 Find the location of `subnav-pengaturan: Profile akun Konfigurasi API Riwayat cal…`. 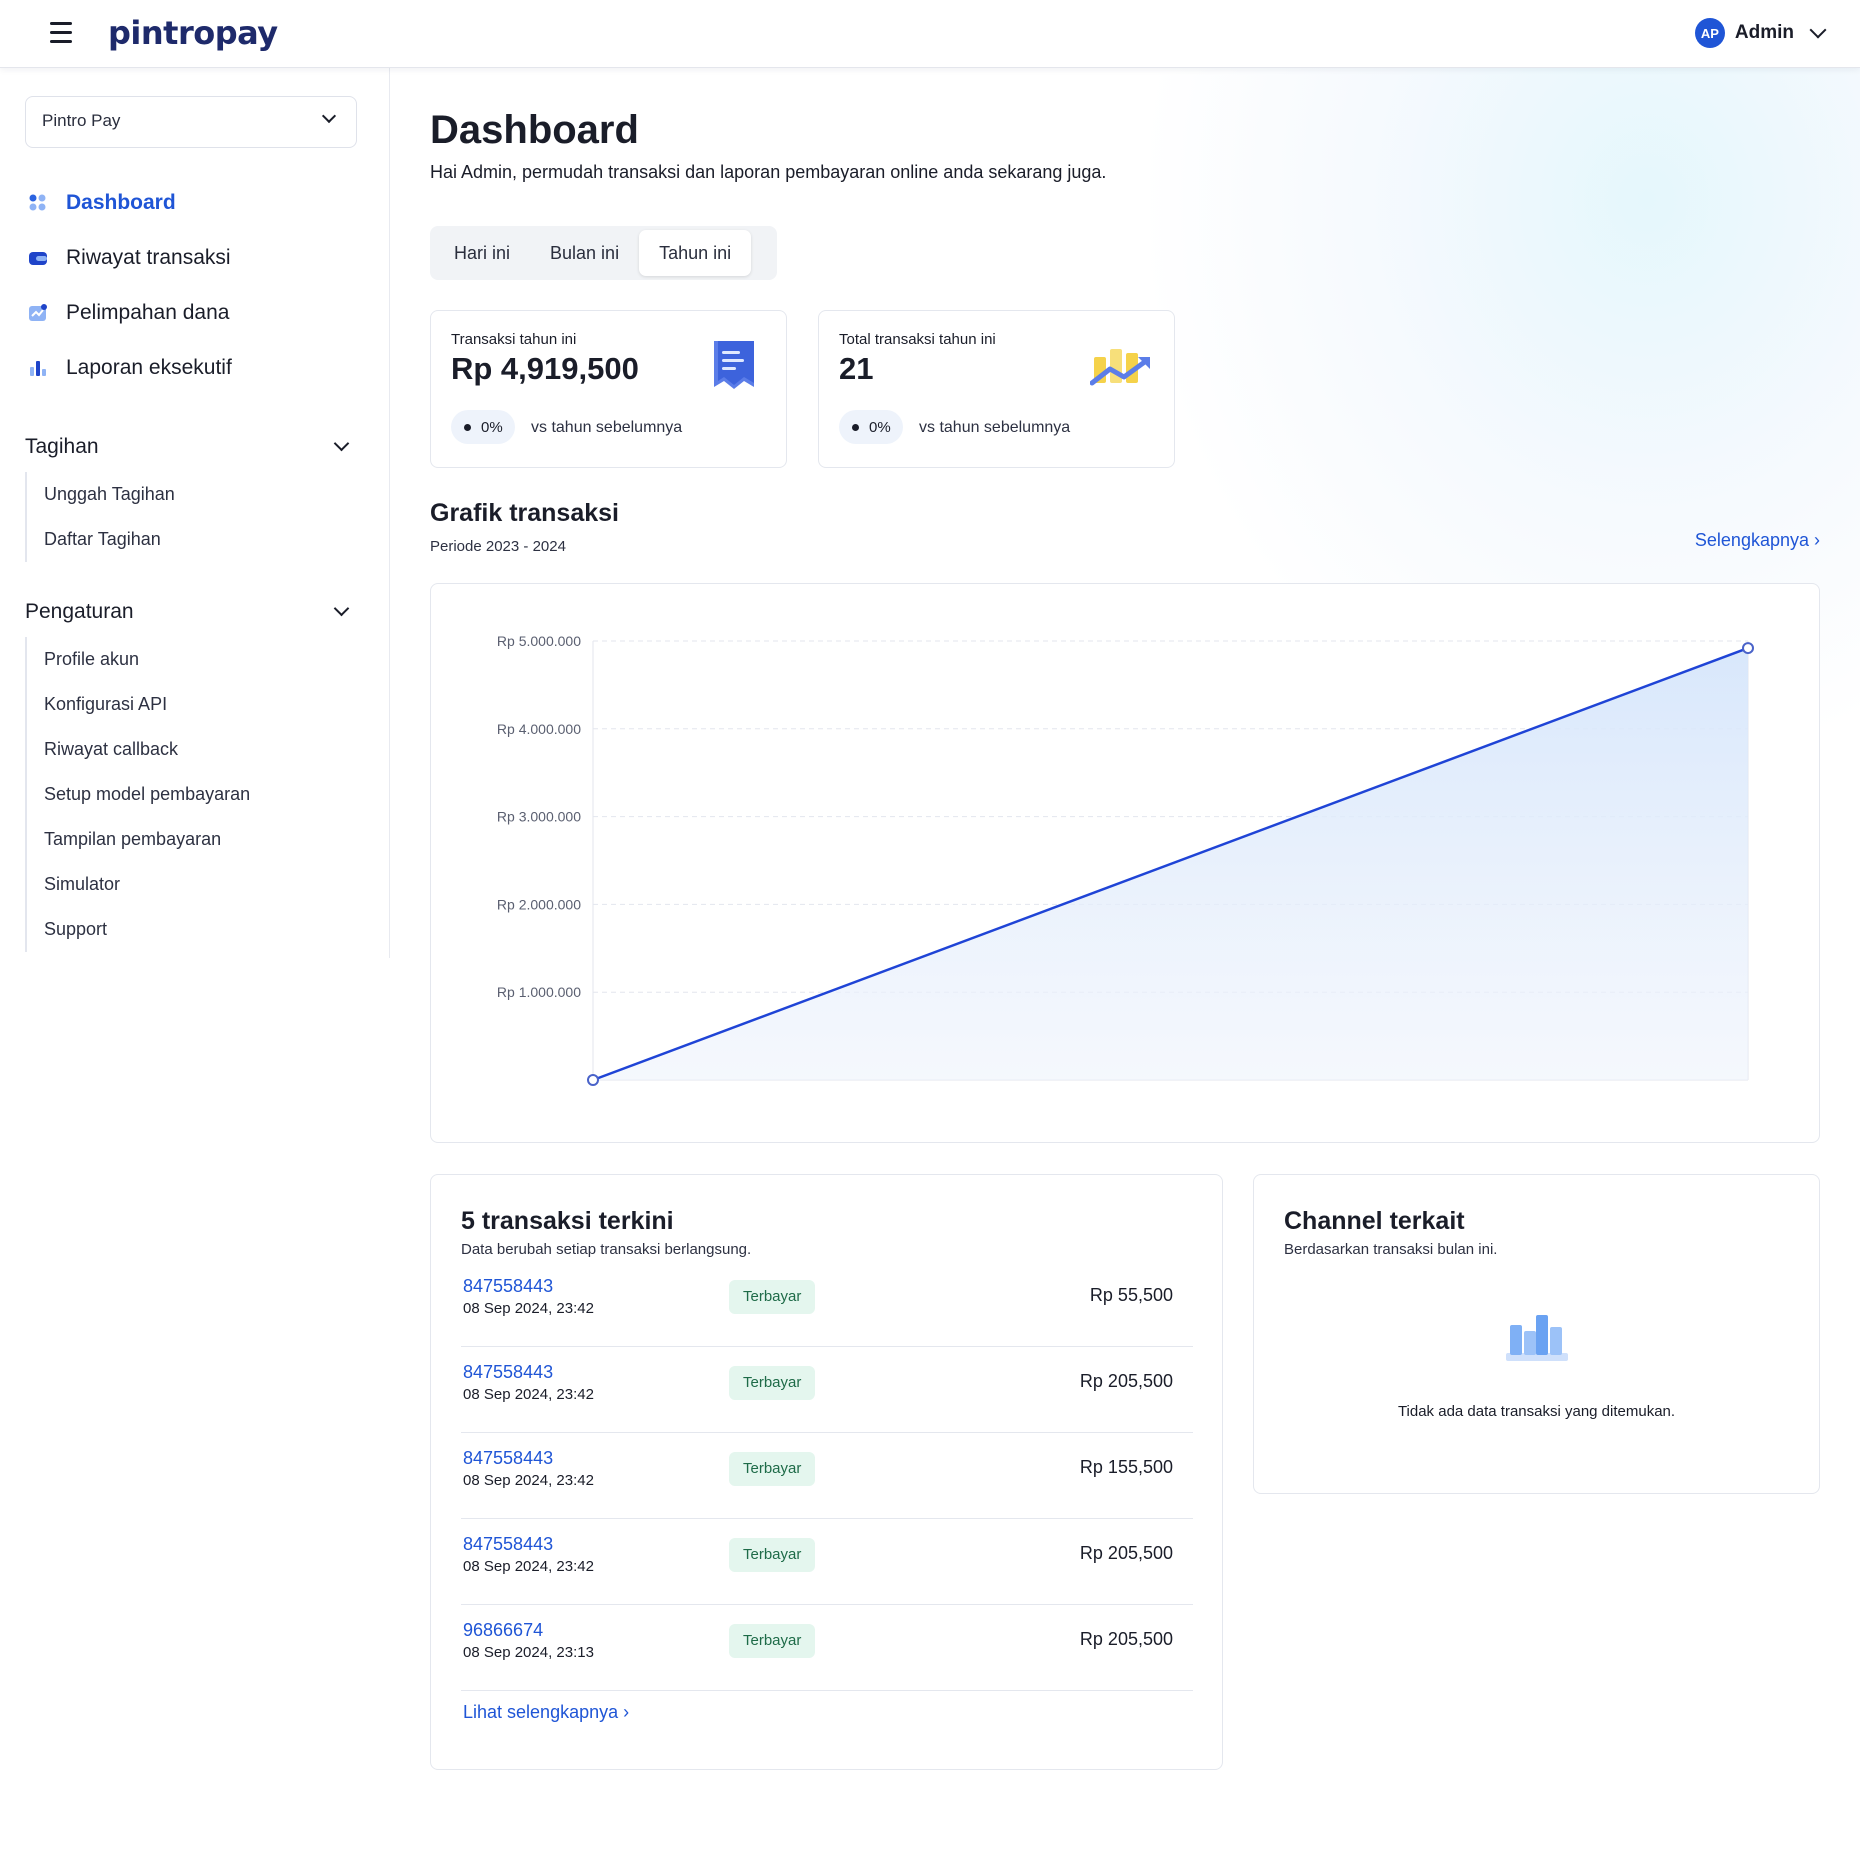

subnav-pengaturan: Profile akun Konfigurasi API Riwayat cal… is located at coordinates (137, 794).